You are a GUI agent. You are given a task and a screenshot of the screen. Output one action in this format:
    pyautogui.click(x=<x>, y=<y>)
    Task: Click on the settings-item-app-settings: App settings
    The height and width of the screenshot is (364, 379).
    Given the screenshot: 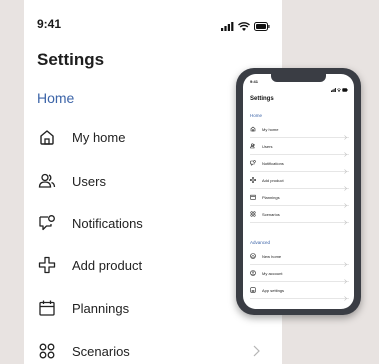 What is the action you would take?
    pyautogui.click(x=299, y=291)
    